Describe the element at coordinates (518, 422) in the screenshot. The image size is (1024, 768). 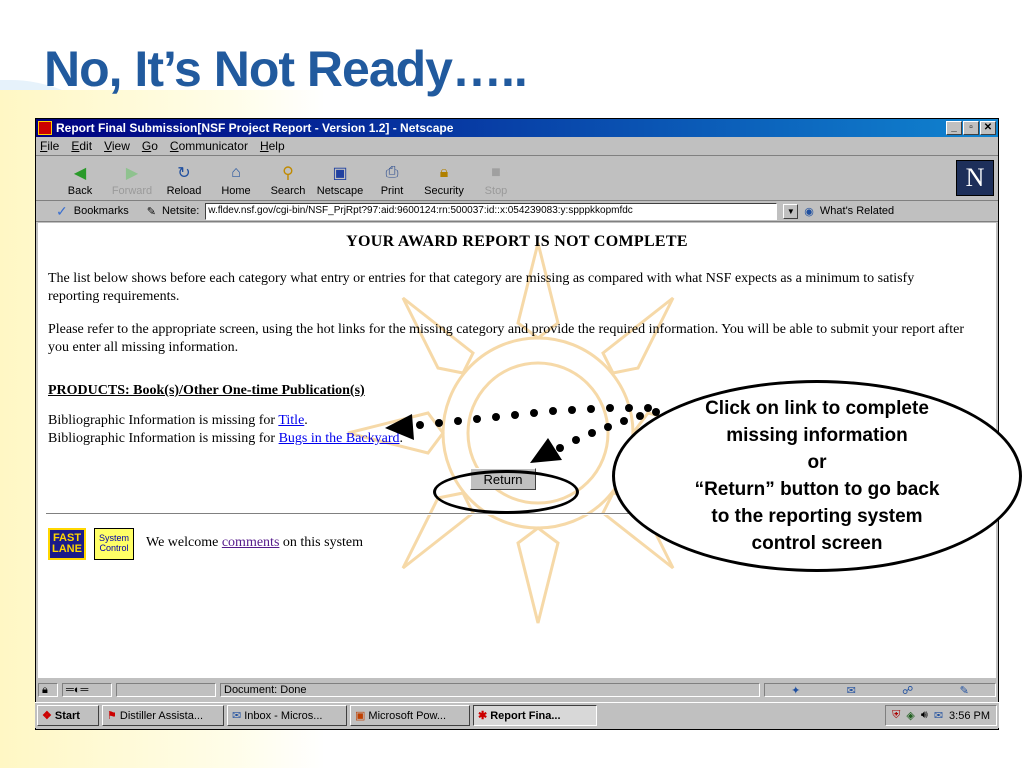
I see `arrow-to-title-link` at that location.